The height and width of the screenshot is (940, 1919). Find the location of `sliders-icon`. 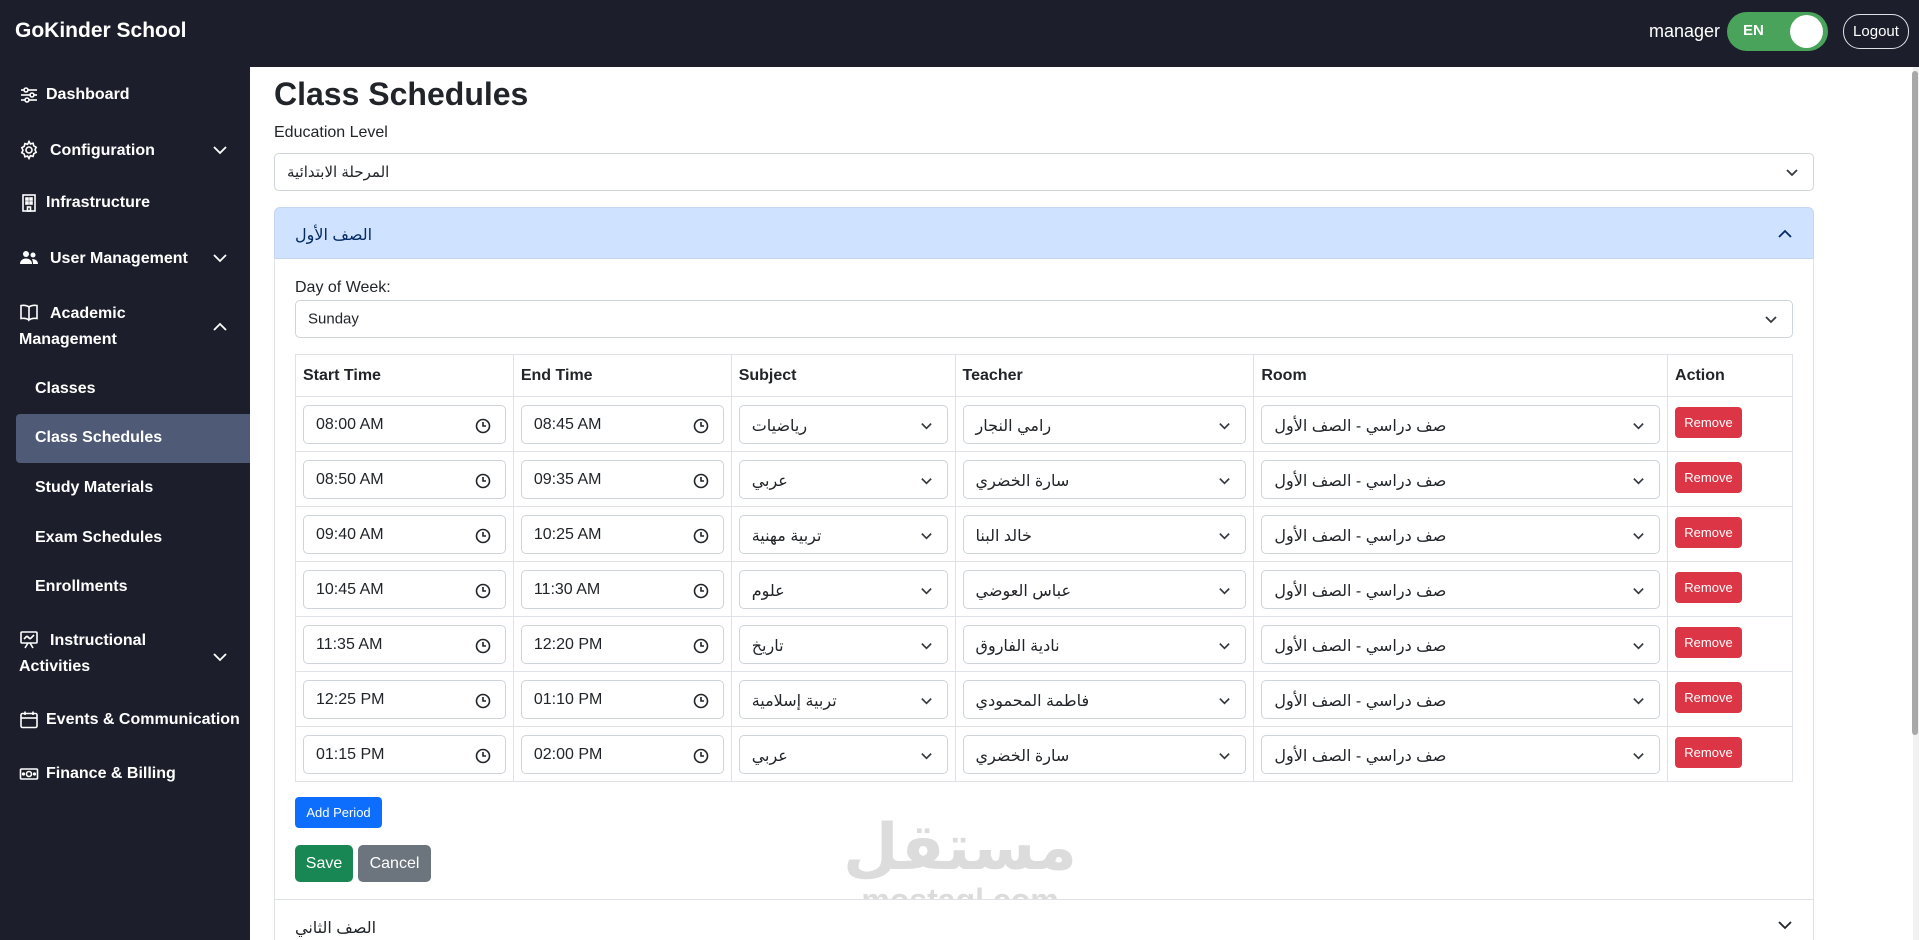

sliders-icon is located at coordinates (29, 95).